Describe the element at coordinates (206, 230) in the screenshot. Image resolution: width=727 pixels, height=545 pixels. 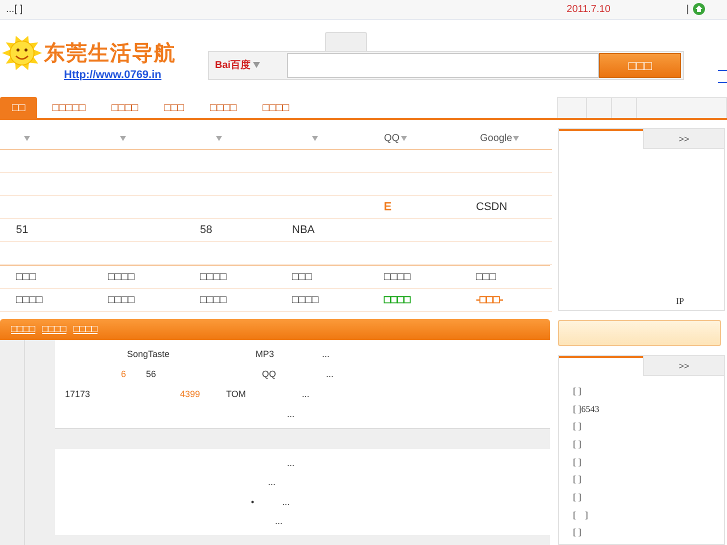
I see `table-cell: 58` at that location.